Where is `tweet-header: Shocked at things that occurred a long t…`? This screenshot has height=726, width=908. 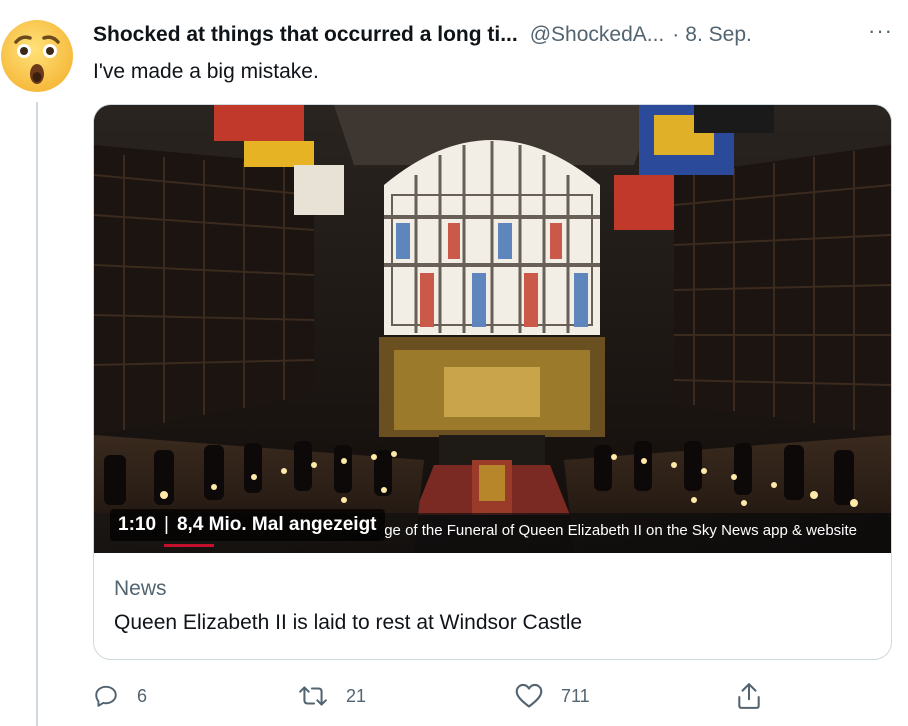 tweet-header: Shocked at things that occurred a long t… is located at coordinates (493, 34).